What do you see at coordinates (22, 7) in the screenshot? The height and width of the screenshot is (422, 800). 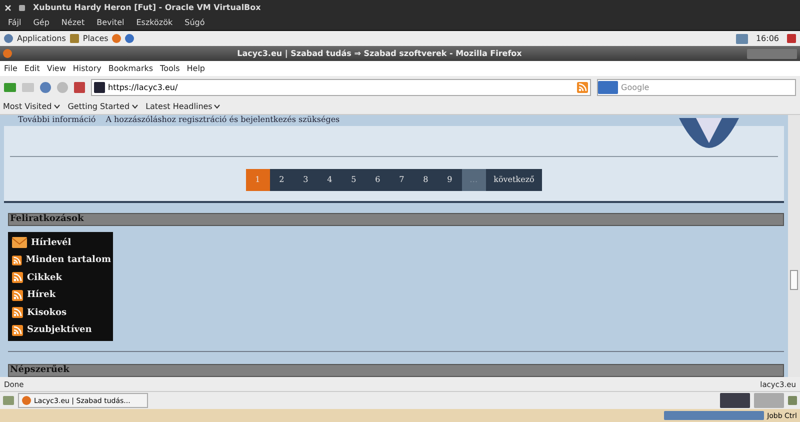 I see `window-icon` at bounding box center [22, 7].